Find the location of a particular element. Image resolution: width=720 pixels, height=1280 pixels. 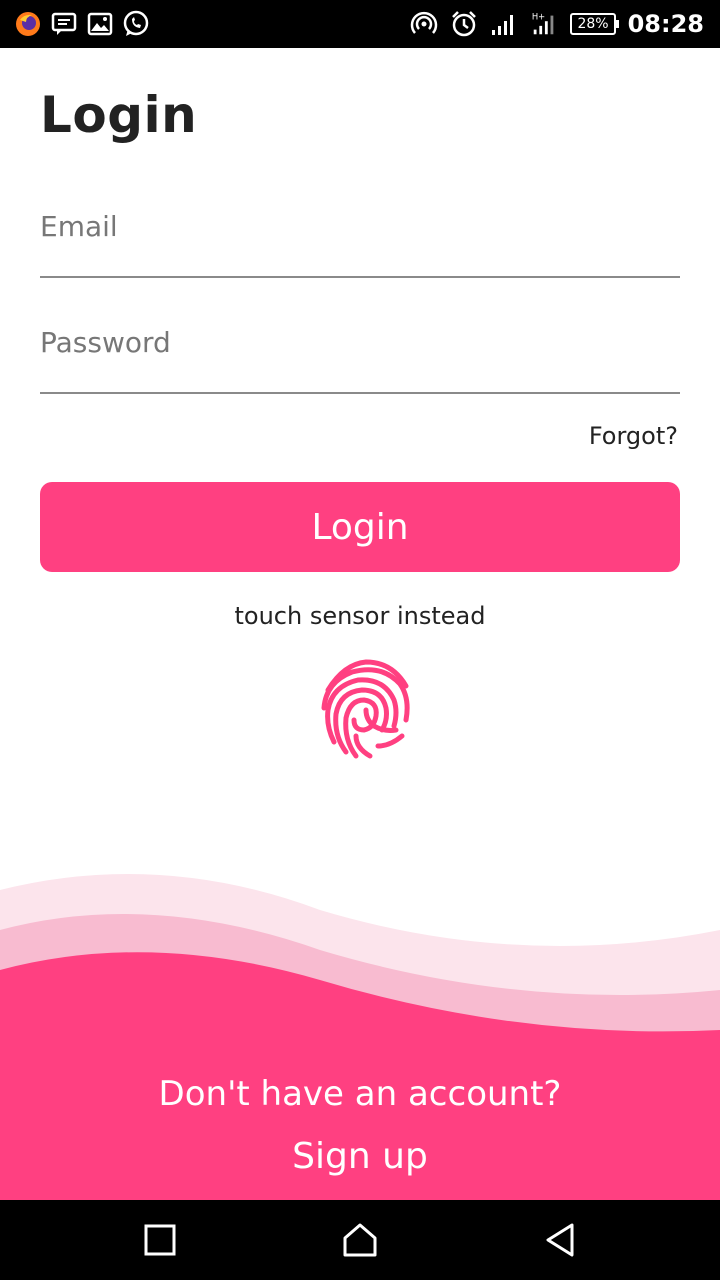

system-icons: H+ 28% 08:28 is located at coordinates (557, 24).